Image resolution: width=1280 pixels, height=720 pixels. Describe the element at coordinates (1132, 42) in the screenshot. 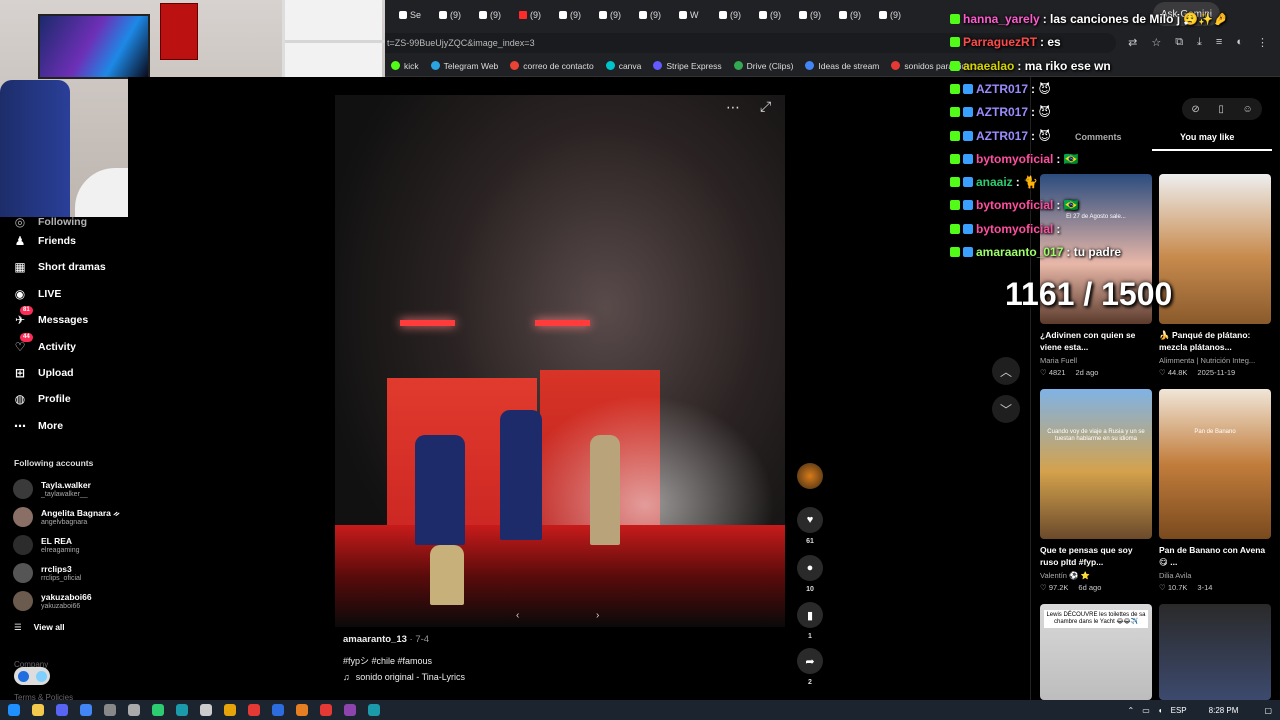

I see `translate-icon: ⇄` at that location.